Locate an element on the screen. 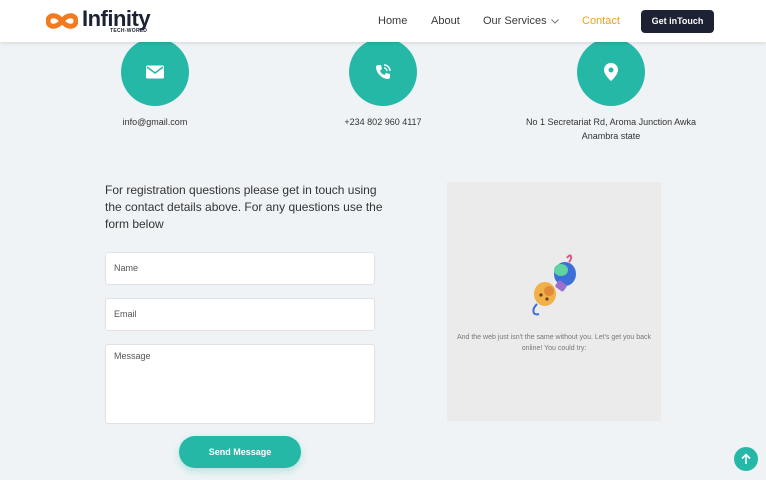 The width and height of the screenshot is (766, 480). address-line-1: No 1 Secretariat Rd, Aroma Junction Awka is located at coordinates (611, 122).